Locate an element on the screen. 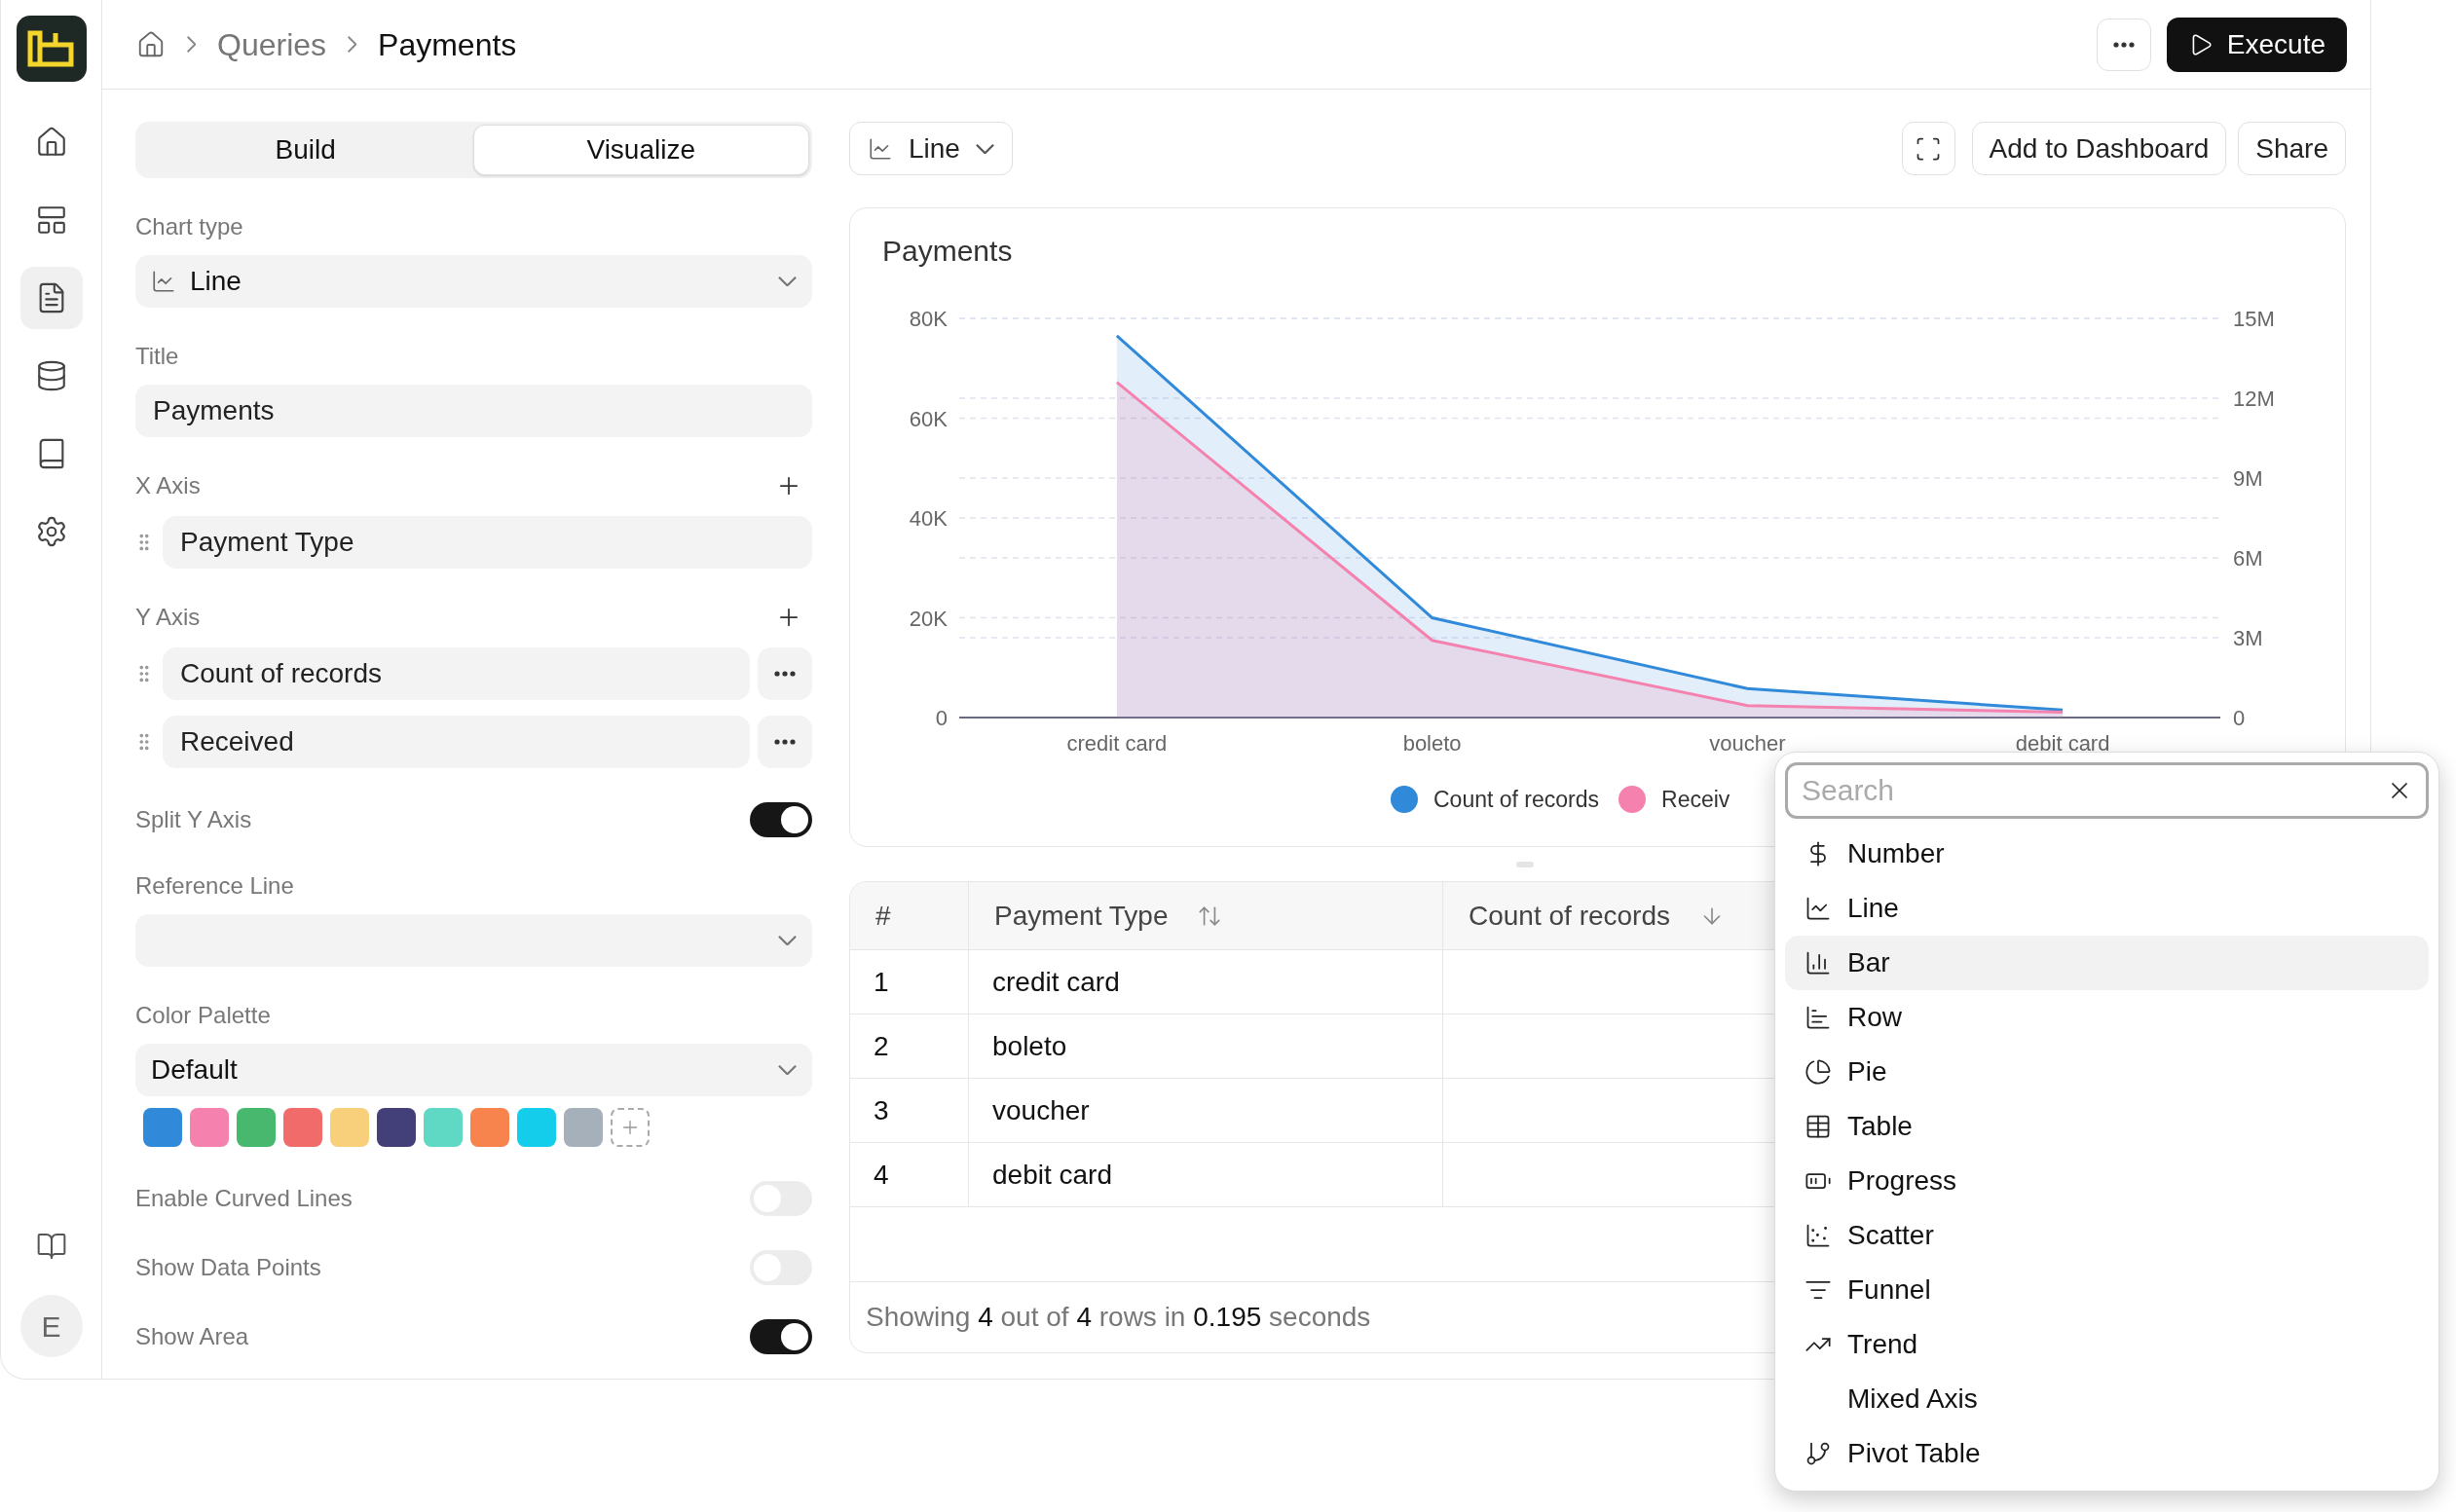  table-cell: boleto is located at coordinates (1206, 1046).